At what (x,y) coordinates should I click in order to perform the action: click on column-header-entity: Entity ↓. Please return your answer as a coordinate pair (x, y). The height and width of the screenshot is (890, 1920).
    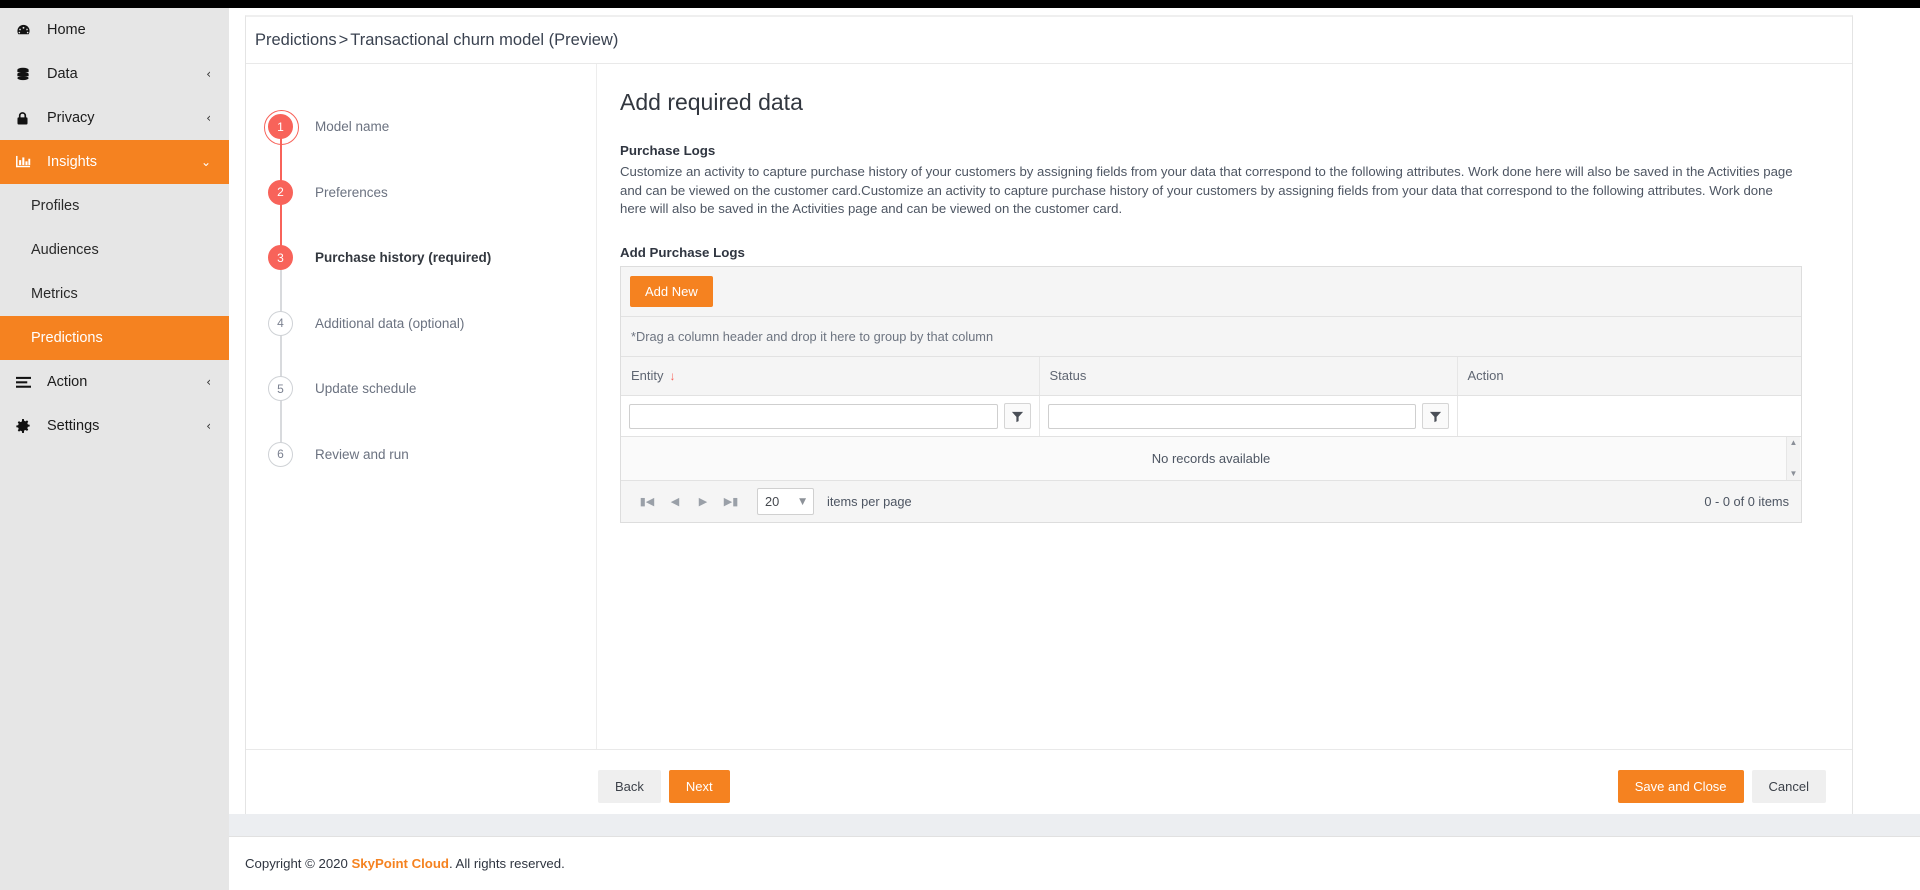
    Looking at the image, I should click on (830, 376).